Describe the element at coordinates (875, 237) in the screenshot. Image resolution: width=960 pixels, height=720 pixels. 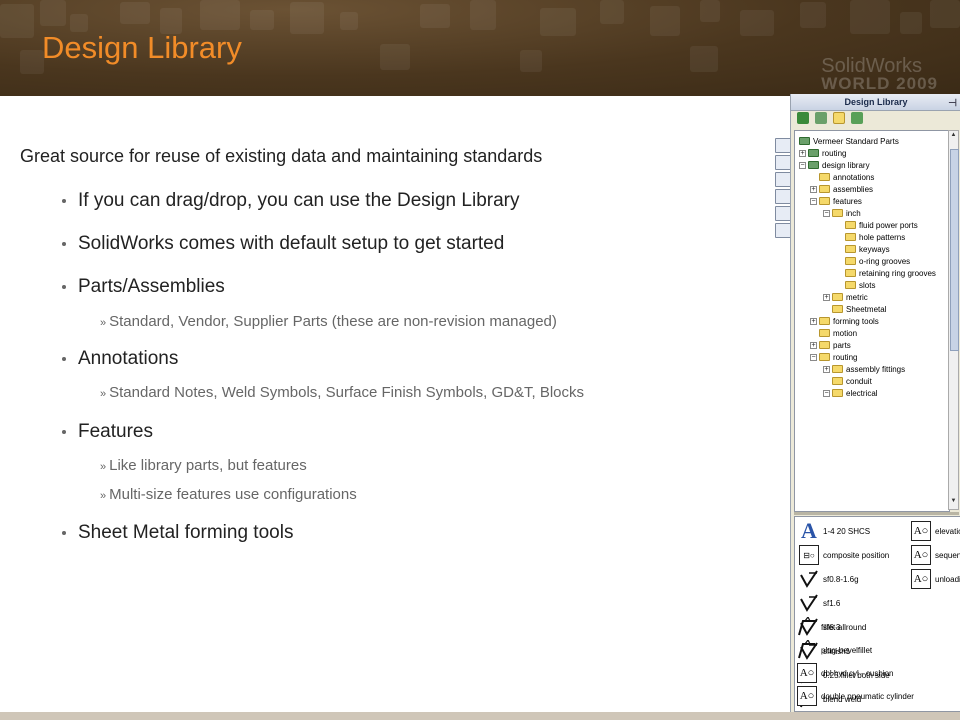
I see `tree-item: hole patterns` at that location.